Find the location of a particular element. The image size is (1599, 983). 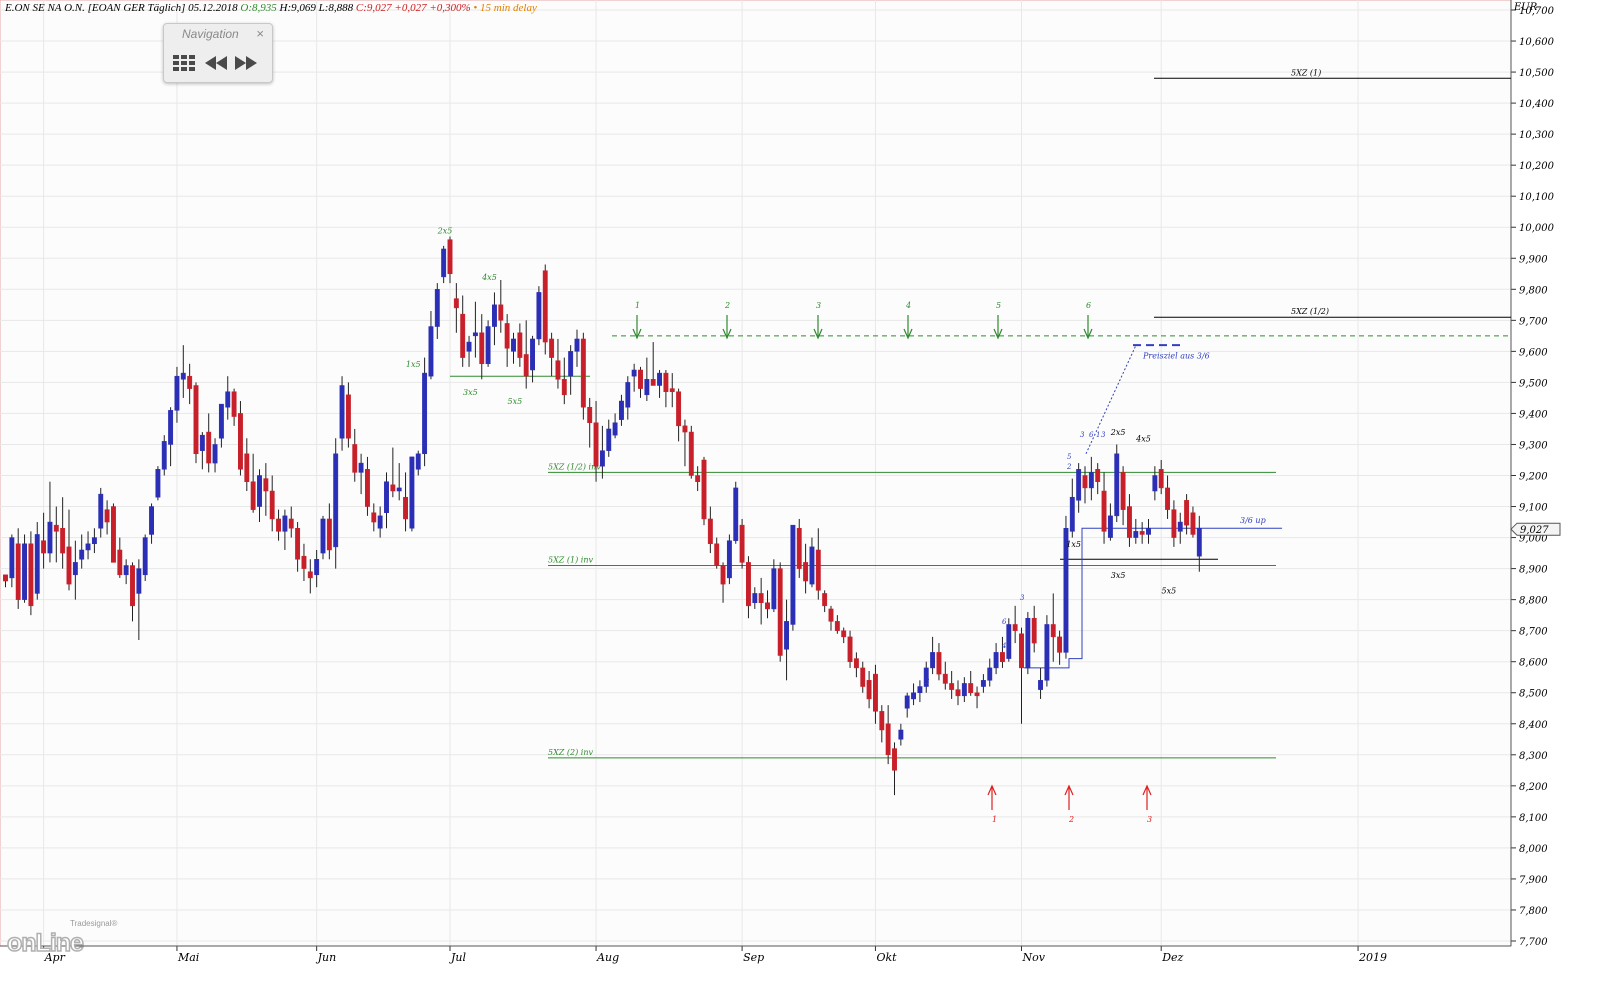

y-tick-label: 7,900 is located at coordinates (1533, 880).